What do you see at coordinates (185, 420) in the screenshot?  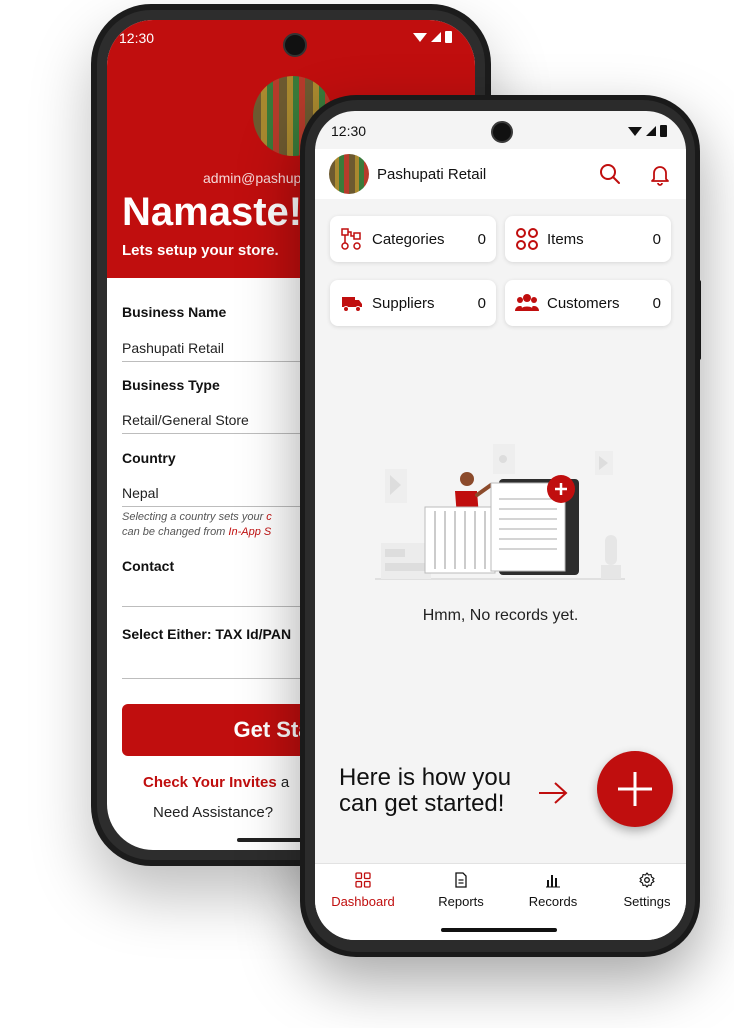 I see `business-type-select: Retail/General Store` at bounding box center [185, 420].